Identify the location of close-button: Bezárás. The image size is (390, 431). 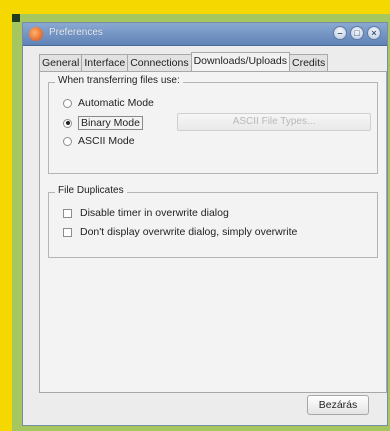
(338, 405).